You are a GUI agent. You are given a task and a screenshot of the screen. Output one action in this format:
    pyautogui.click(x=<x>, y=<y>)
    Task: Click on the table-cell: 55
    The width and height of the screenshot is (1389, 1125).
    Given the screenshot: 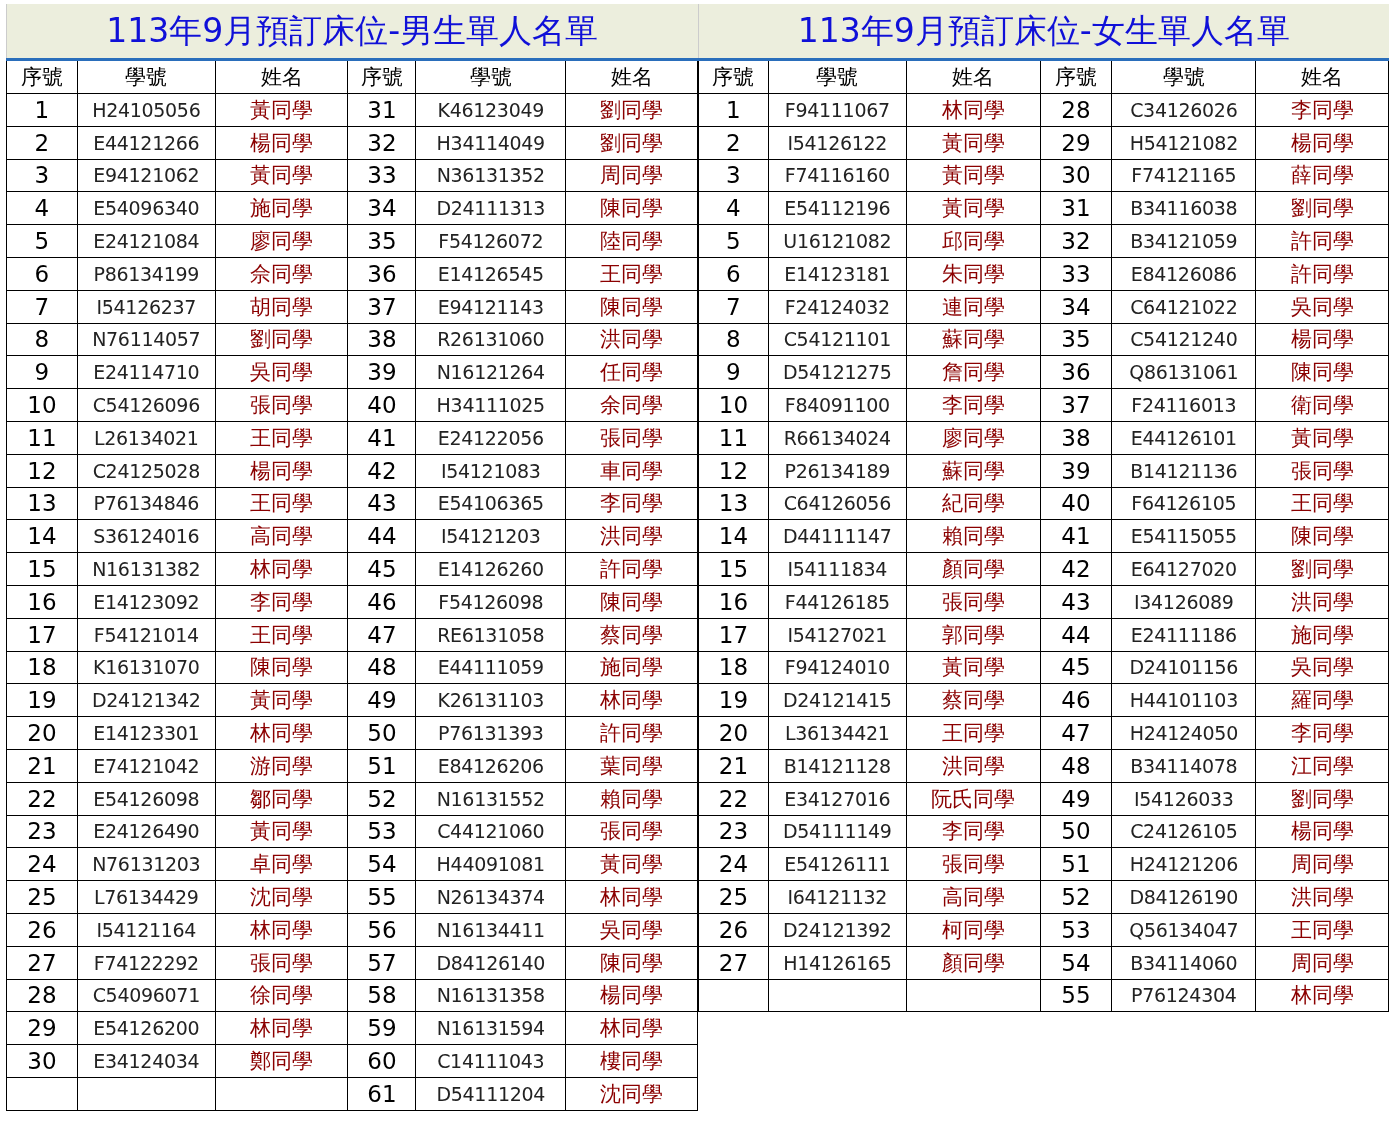 What is the action you would take?
    pyautogui.click(x=1076, y=995)
    